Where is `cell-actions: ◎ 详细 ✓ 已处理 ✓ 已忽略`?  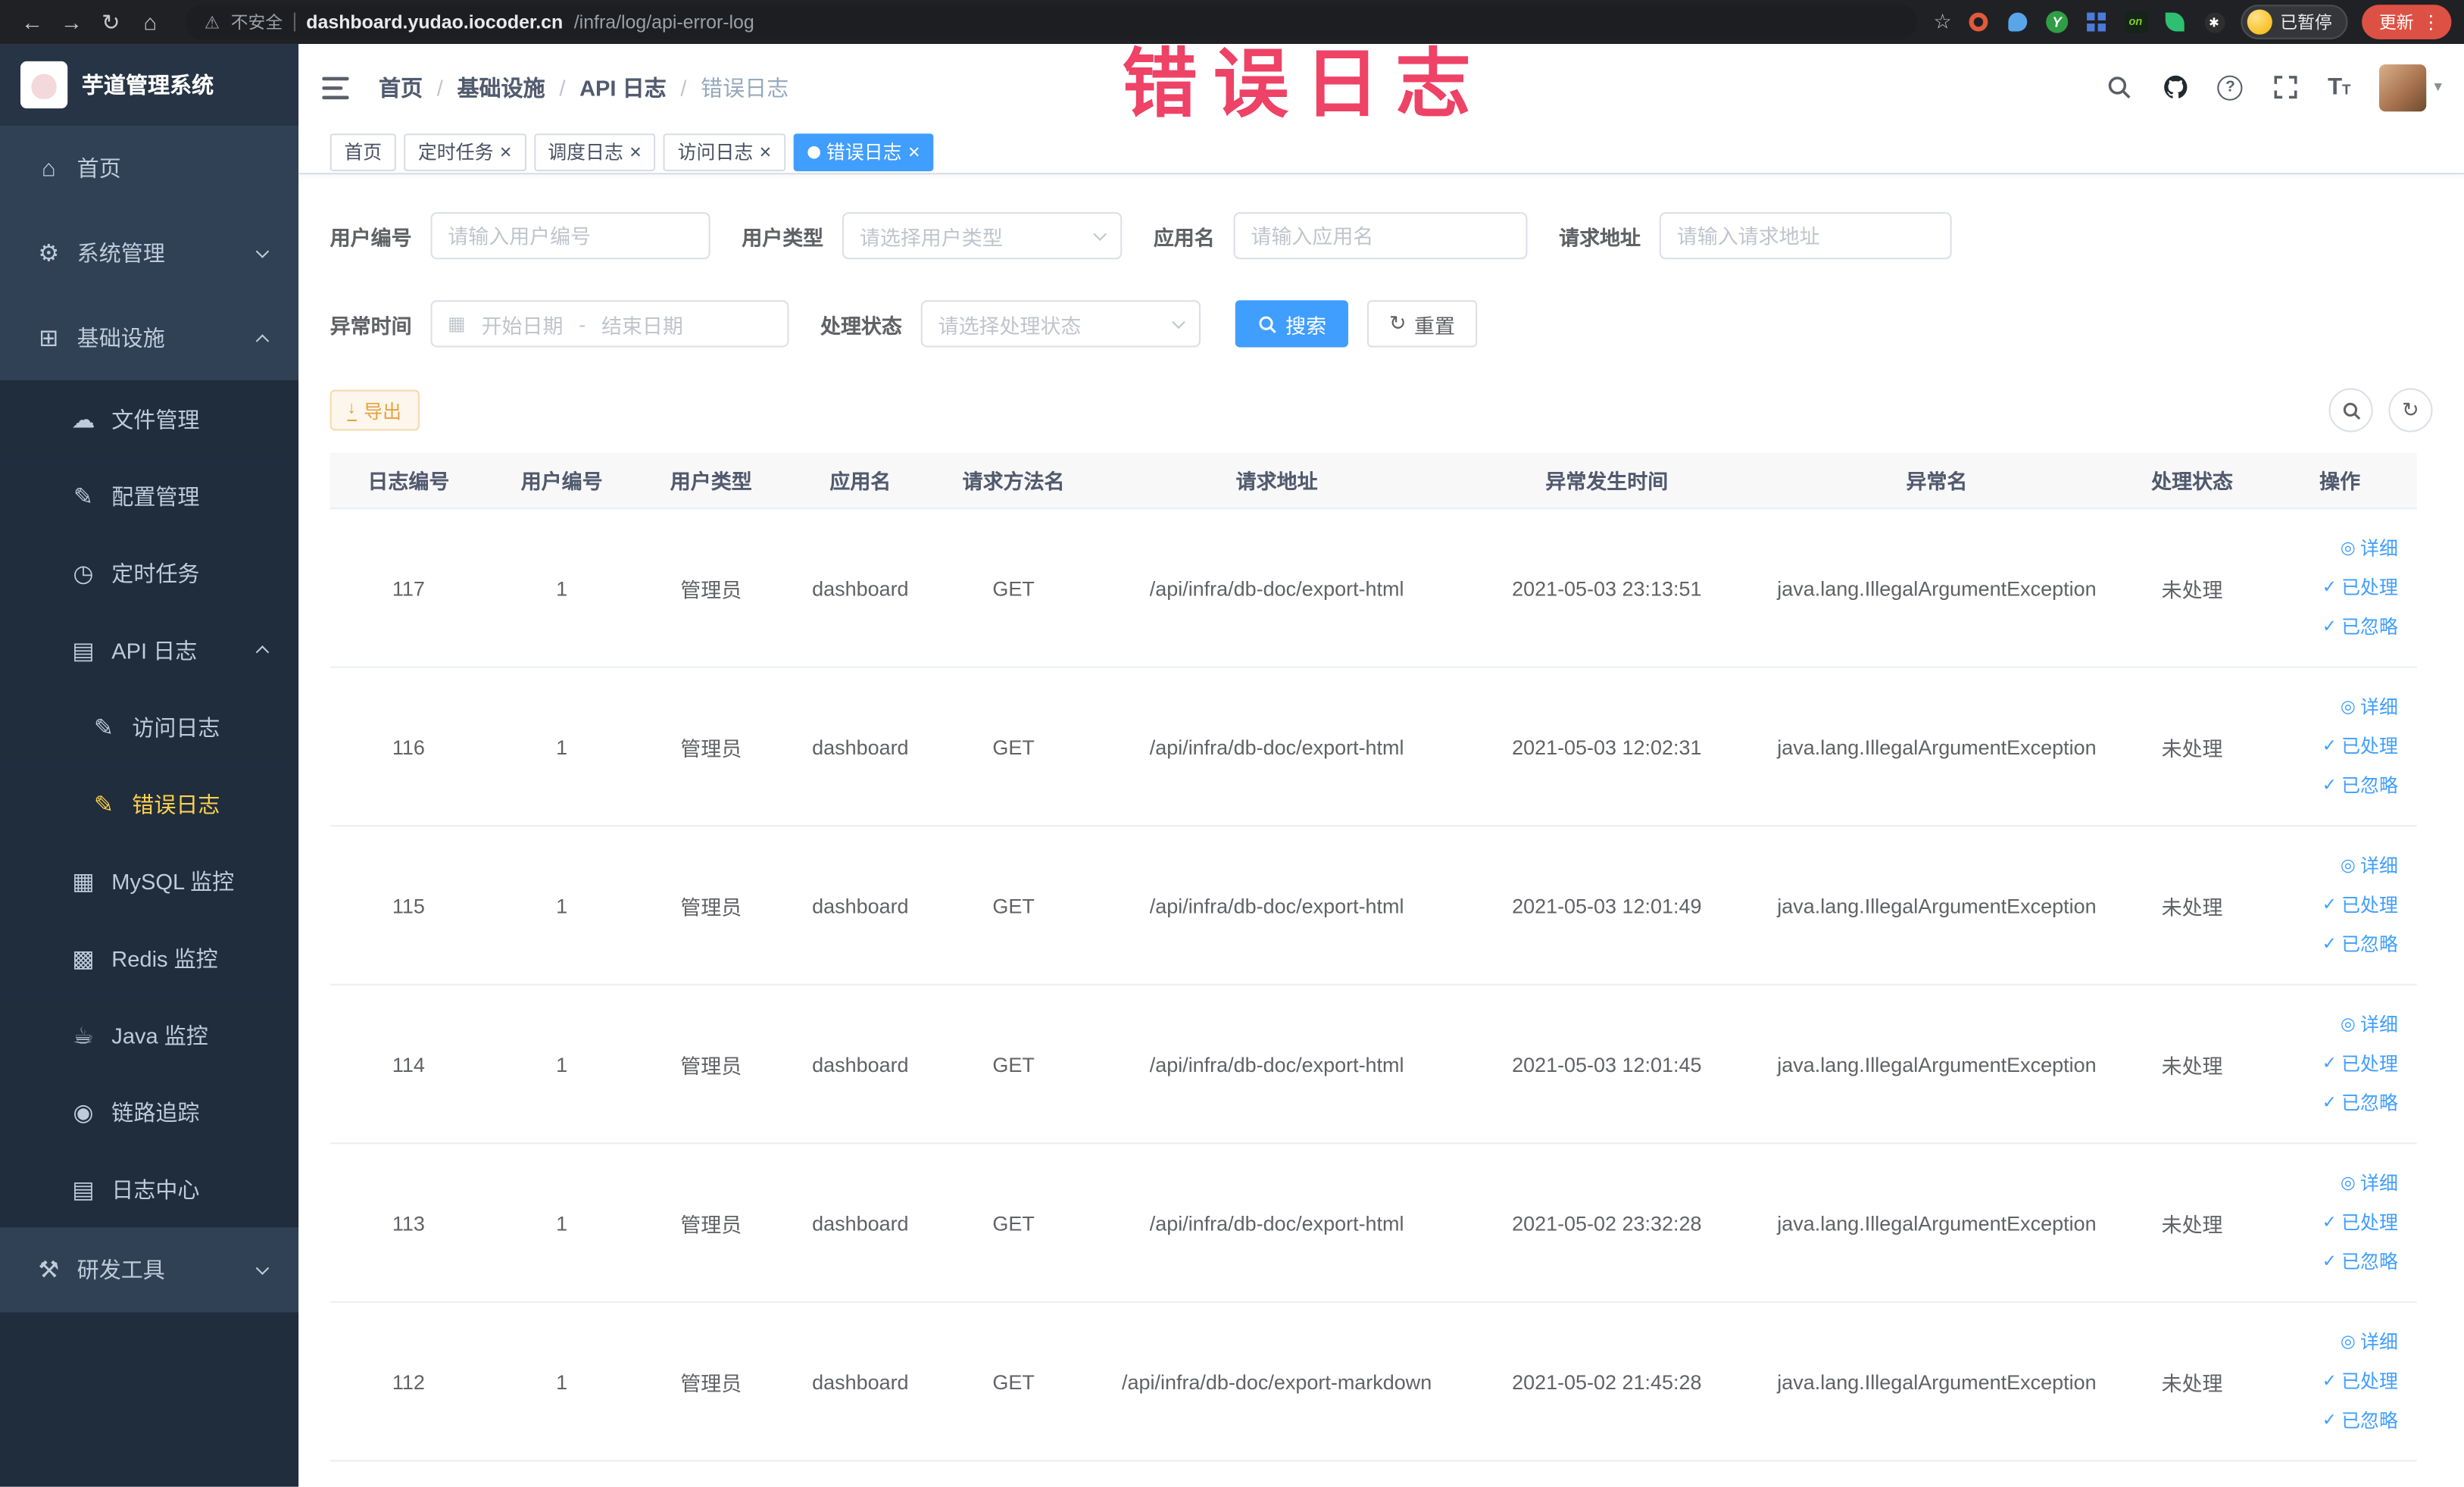 cell-actions: ◎ 详细 ✓ 已处理 ✓ 已忽略 is located at coordinates (2339, 904).